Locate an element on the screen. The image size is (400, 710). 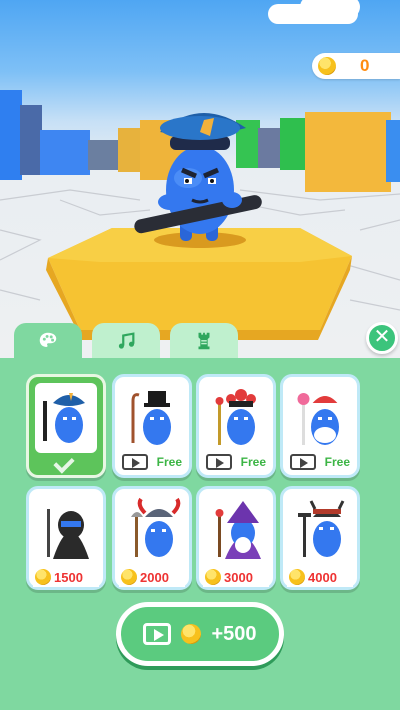
price-label: 3000 is located at coordinates (238, 577).